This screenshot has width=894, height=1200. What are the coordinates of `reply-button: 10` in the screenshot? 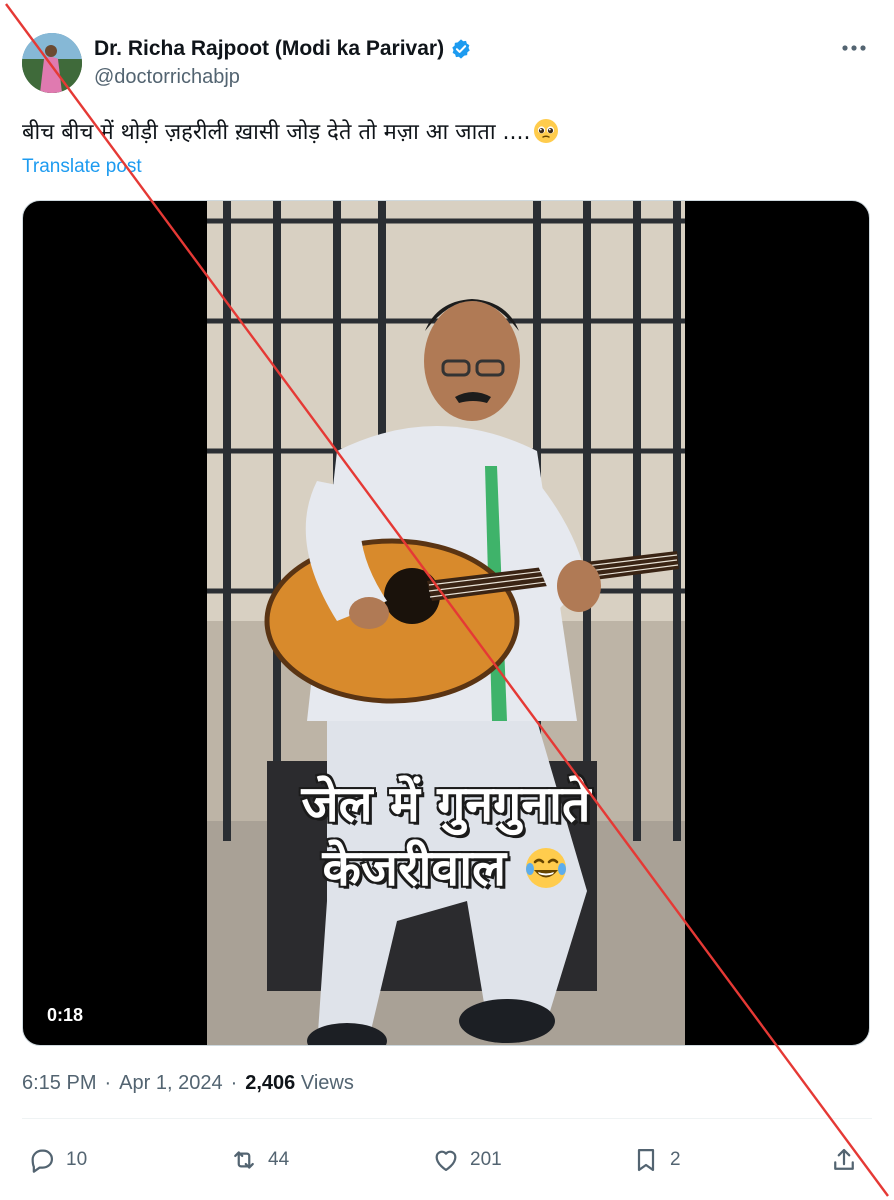 It's located at (57, 1160).